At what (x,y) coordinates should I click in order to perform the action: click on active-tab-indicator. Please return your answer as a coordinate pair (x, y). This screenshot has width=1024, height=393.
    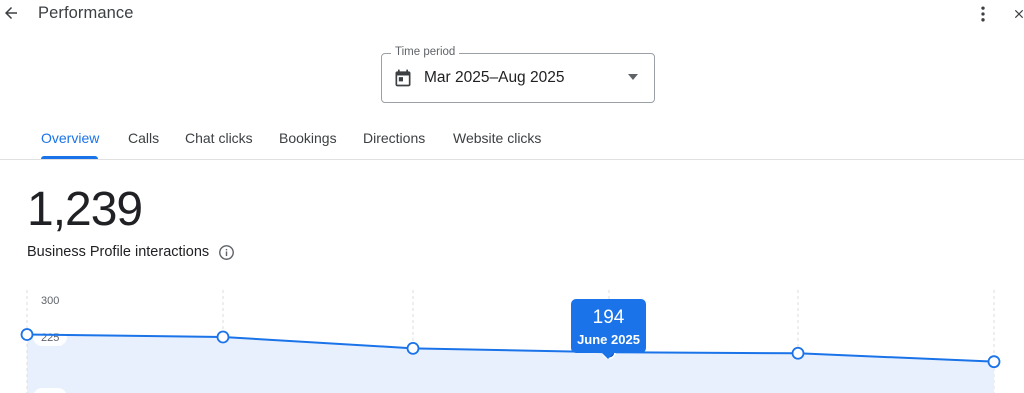
    Looking at the image, I should click on (69, 157).